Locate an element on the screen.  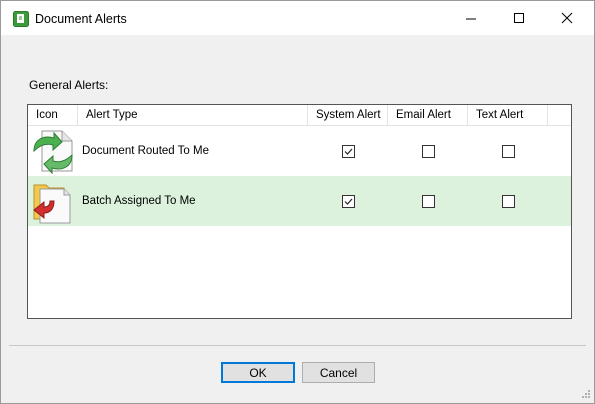
maximize-button is located at coordinates (519, 18).